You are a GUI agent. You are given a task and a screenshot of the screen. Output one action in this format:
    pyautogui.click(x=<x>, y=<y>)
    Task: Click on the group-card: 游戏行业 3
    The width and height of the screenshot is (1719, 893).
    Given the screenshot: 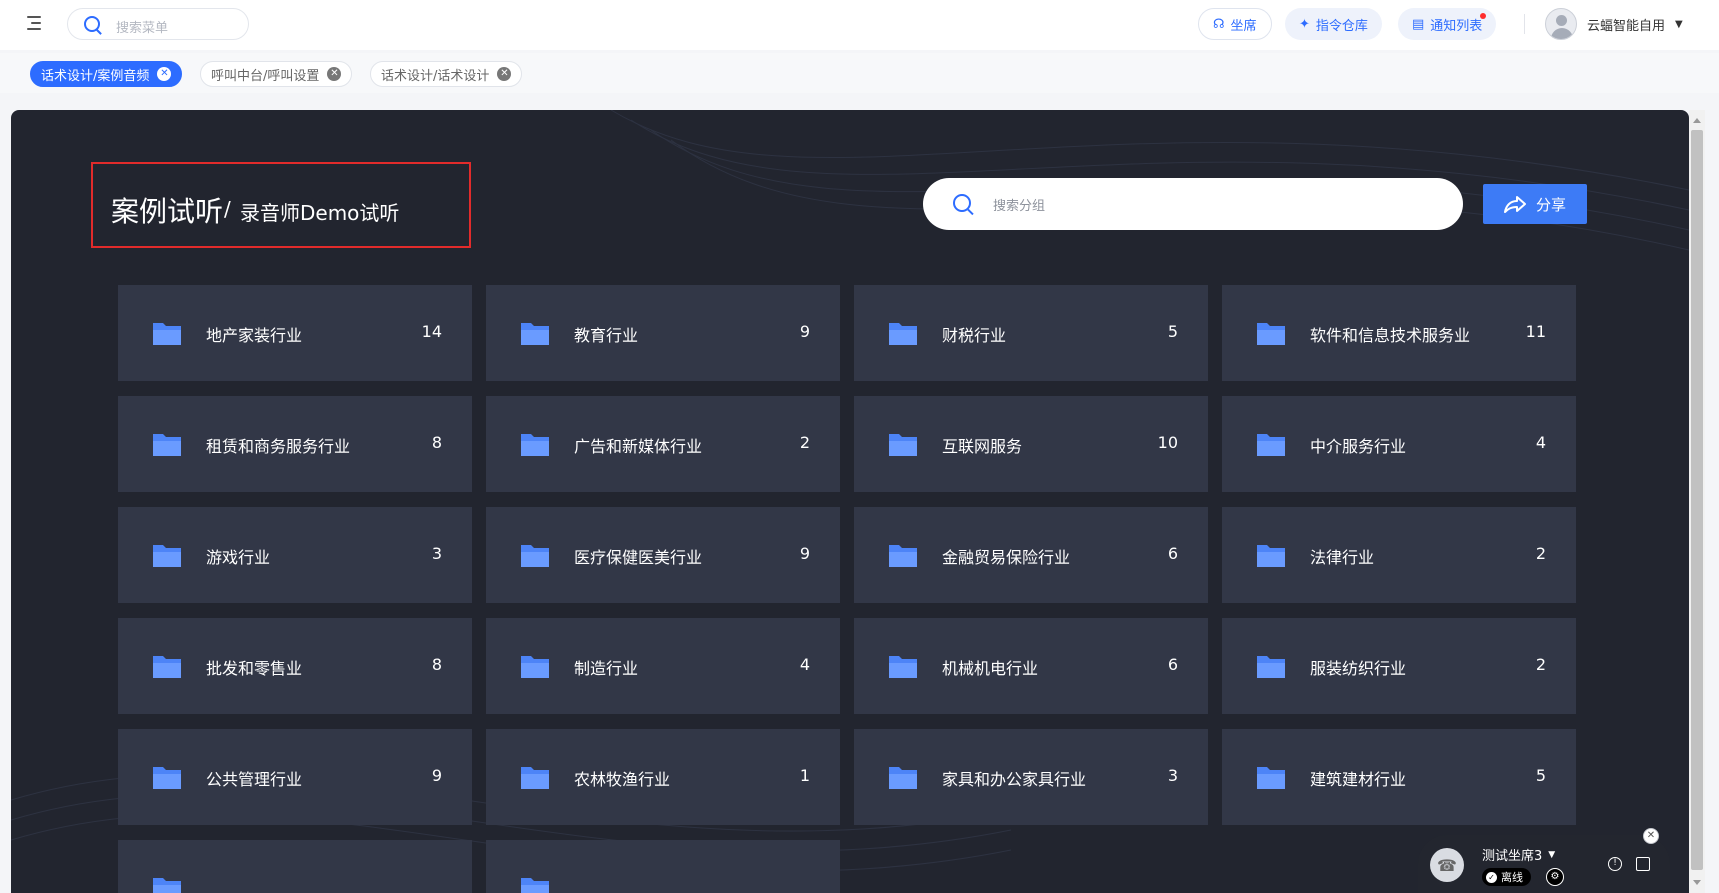 What is the action you would take?
    pyautogui.click(x=295, y=555)
    